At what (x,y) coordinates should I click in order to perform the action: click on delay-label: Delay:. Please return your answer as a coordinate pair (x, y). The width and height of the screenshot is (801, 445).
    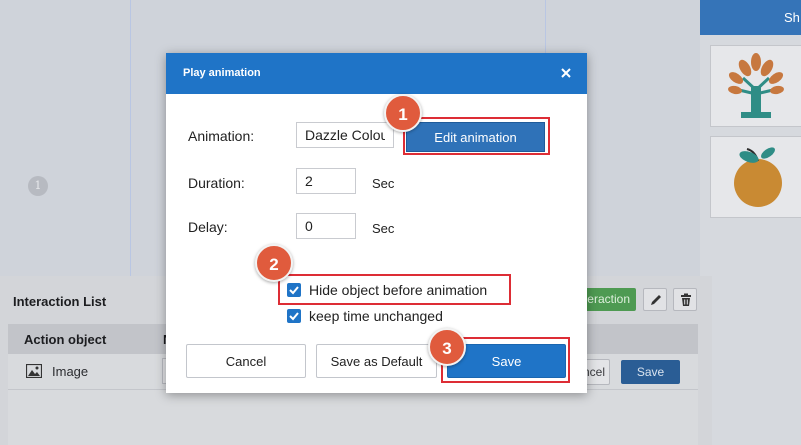
    Looking at the image, I should click on (208, 227).